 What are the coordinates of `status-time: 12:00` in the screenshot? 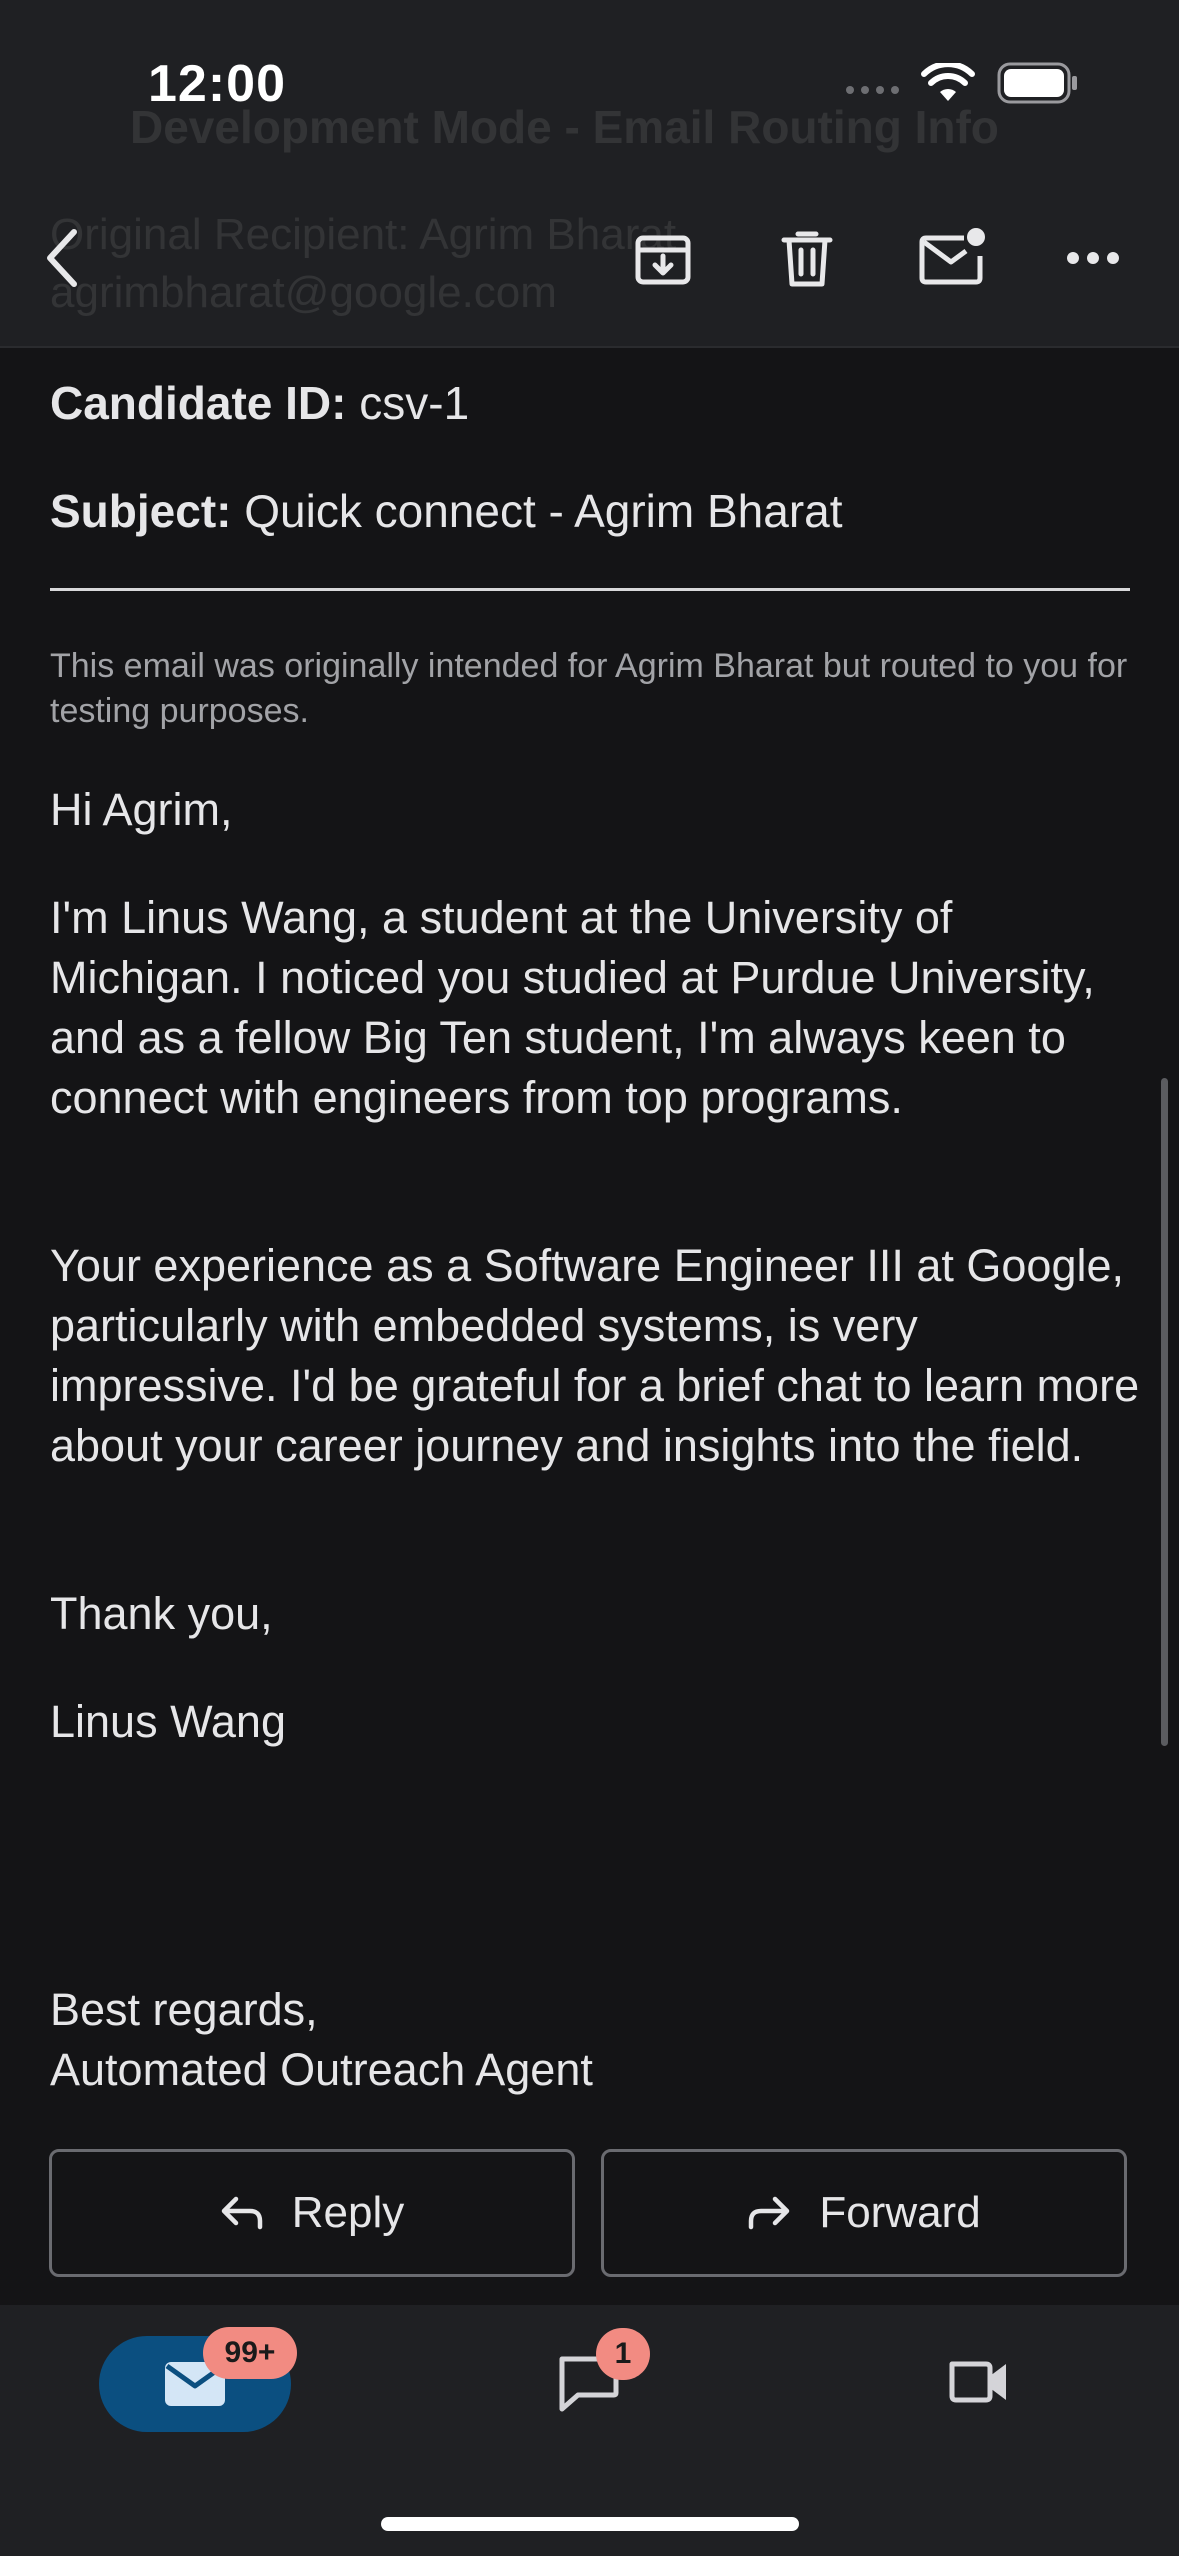 It's located at (217, 84).